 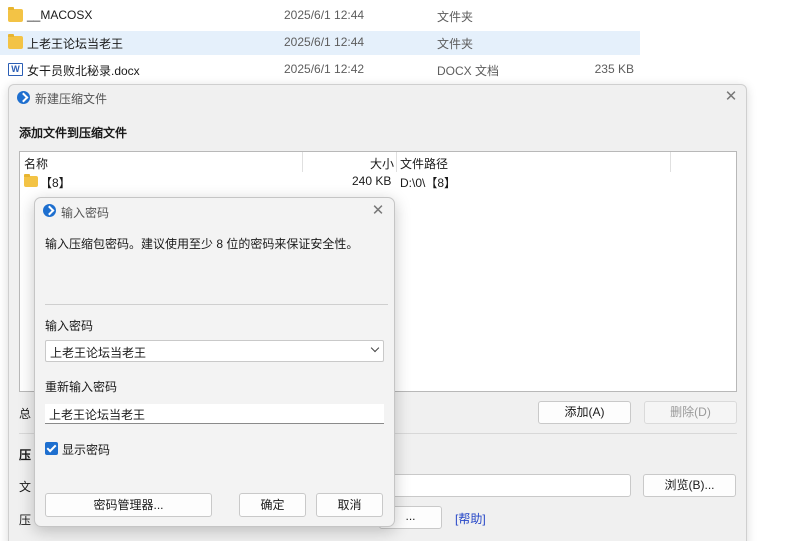 What do you see at coordinates (73, 133) in the screenshot?
I see `section-add-files: 添加文件到压缩文件` at bounding box center [73, 133].